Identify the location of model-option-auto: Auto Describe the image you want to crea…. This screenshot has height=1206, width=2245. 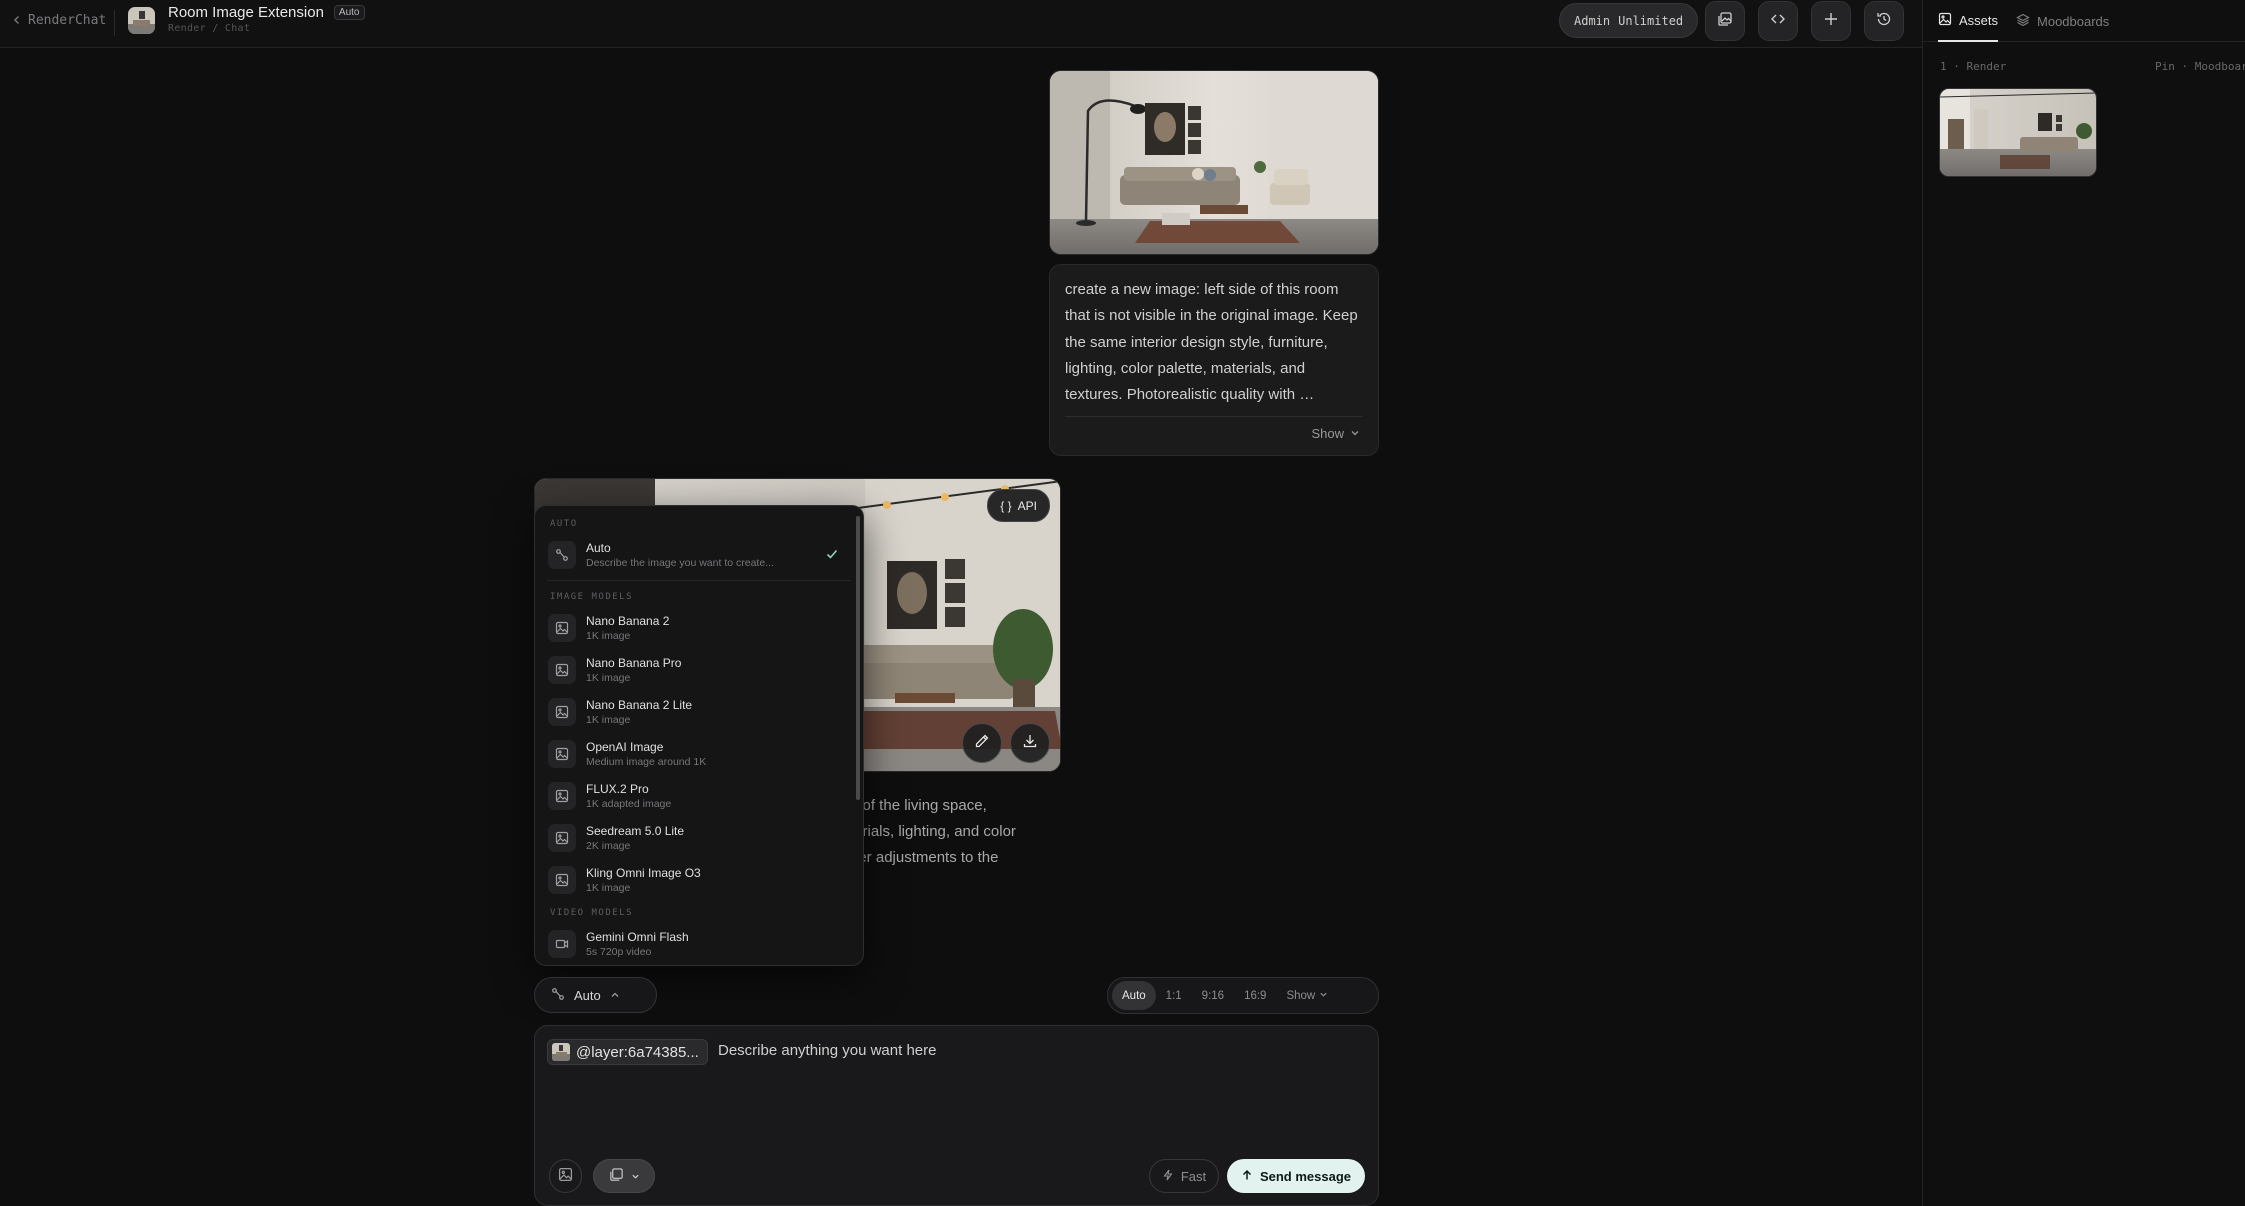
(699, 555).